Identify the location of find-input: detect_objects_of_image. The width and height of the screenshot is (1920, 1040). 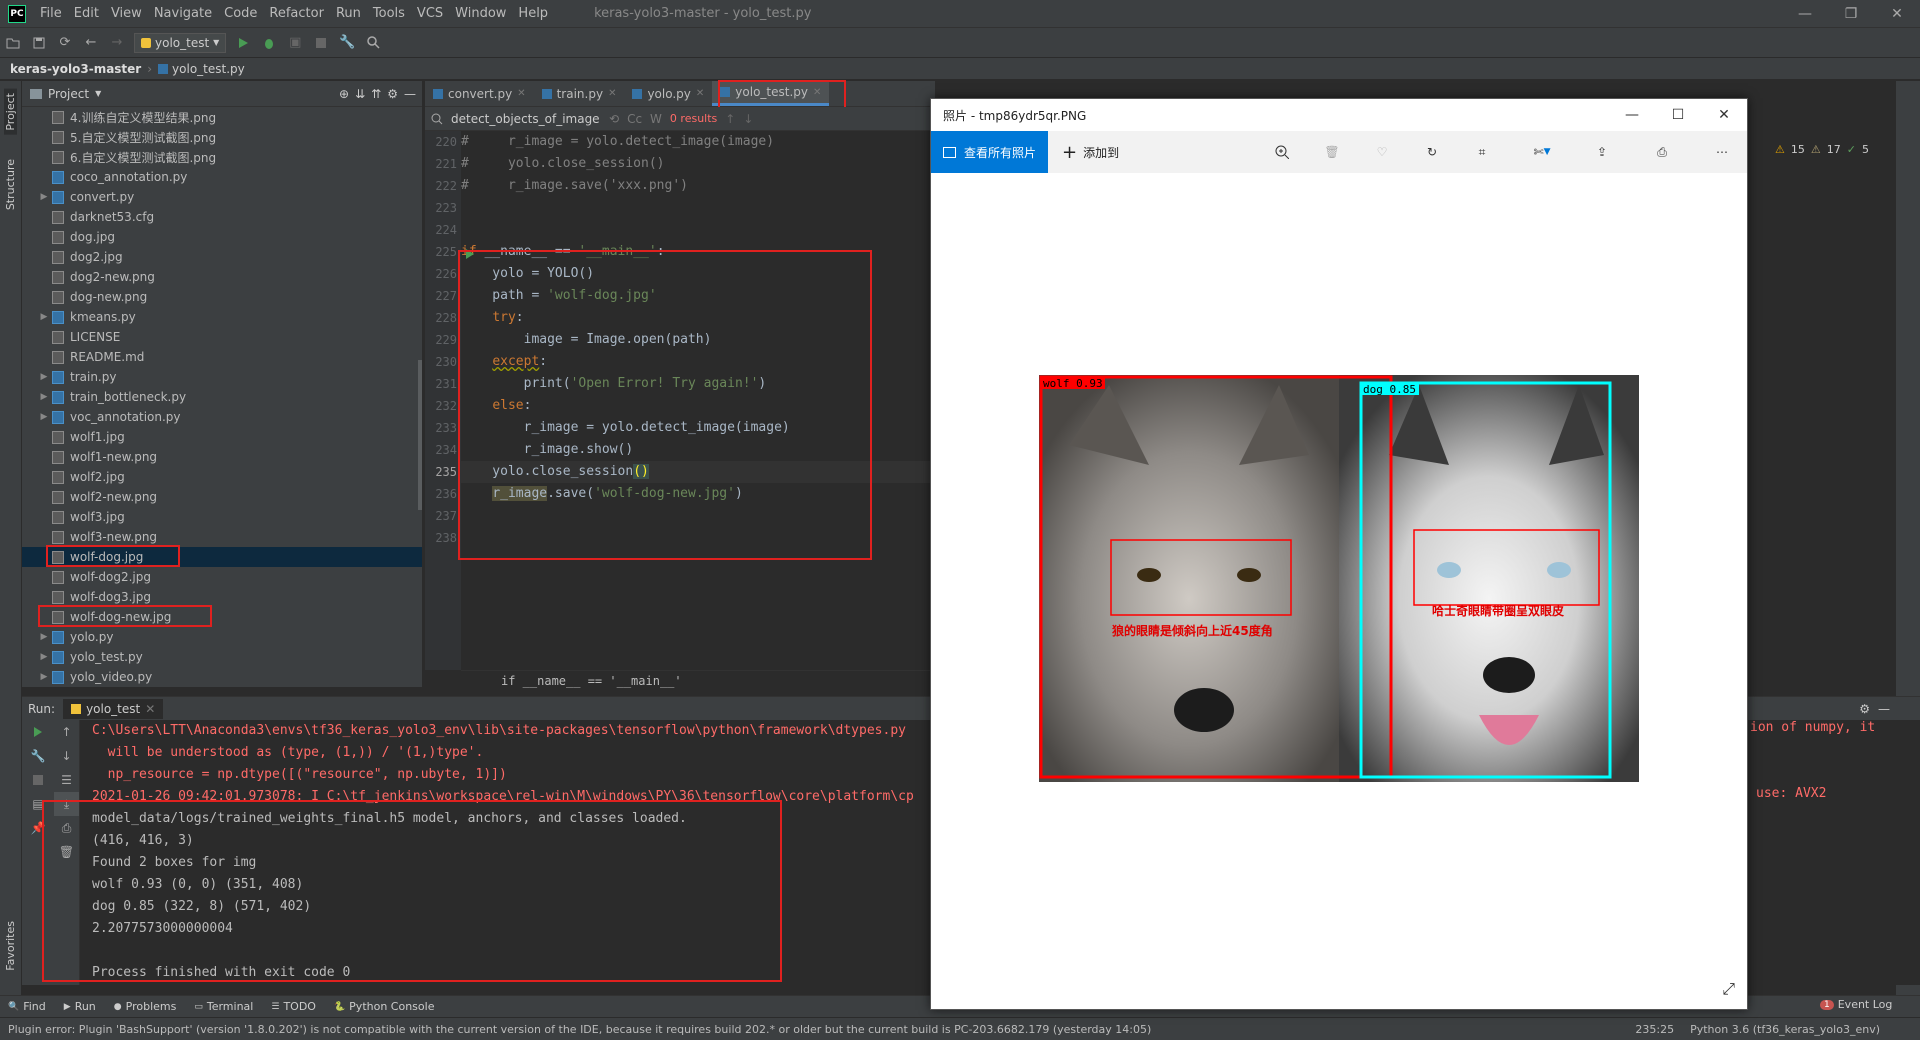
(526, 119).